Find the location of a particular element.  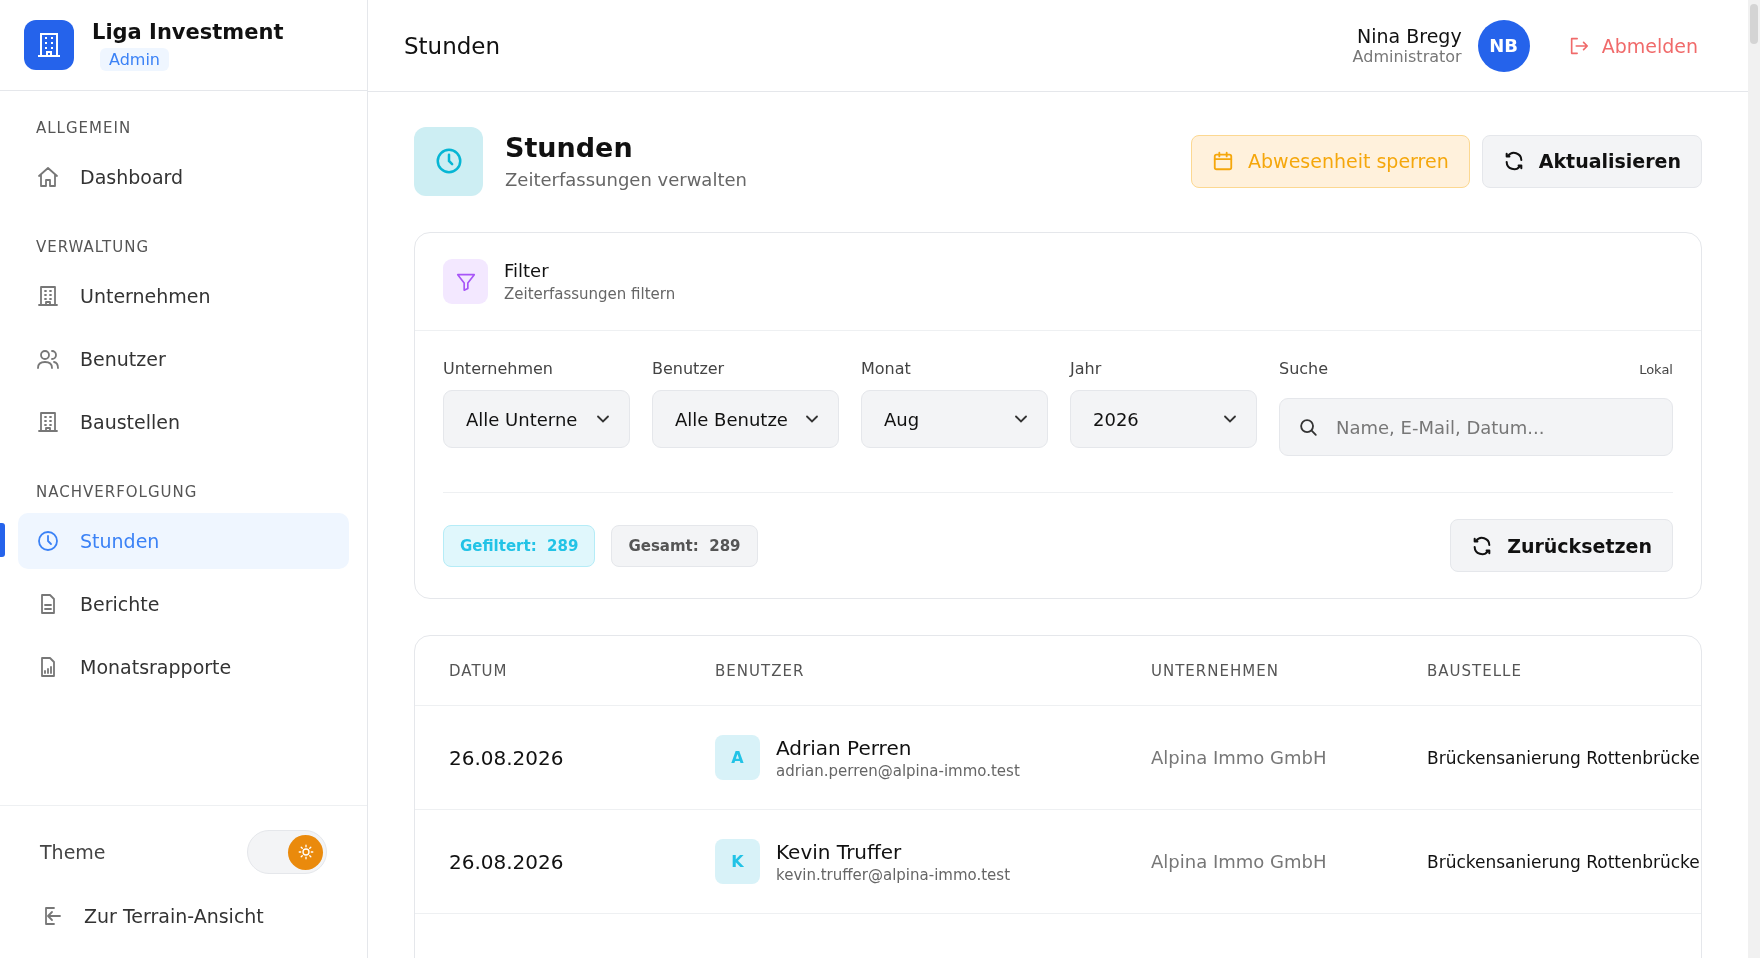

sidebar-item: Unternehmen is located at coordinates (183, 296).